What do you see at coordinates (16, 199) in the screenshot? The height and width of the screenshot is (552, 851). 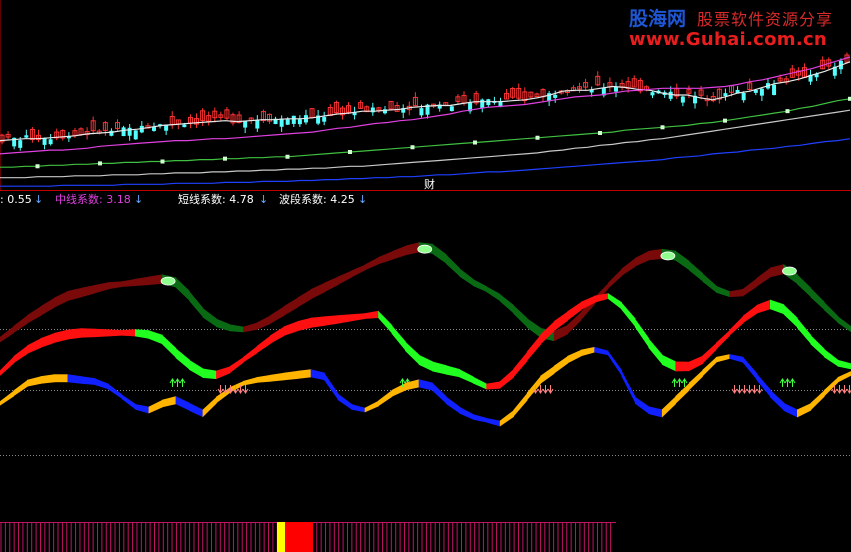 I see `legend-value-1: : 0.55` at bounding box center [16, 199].